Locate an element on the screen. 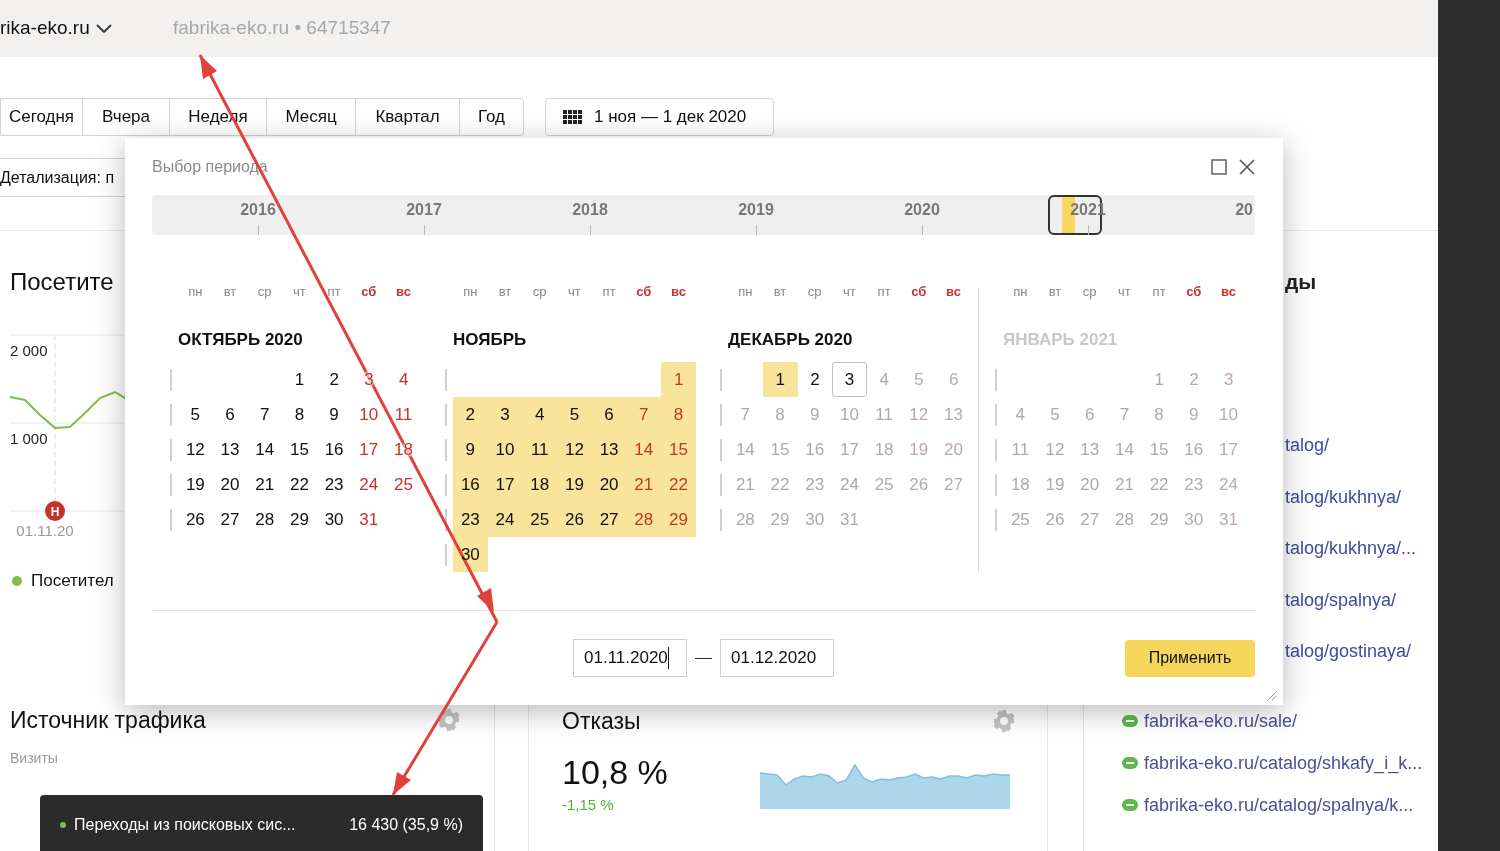 This screenshot has height=851, width=1500. year-label: 2020 is located at coordinates (922, 210).